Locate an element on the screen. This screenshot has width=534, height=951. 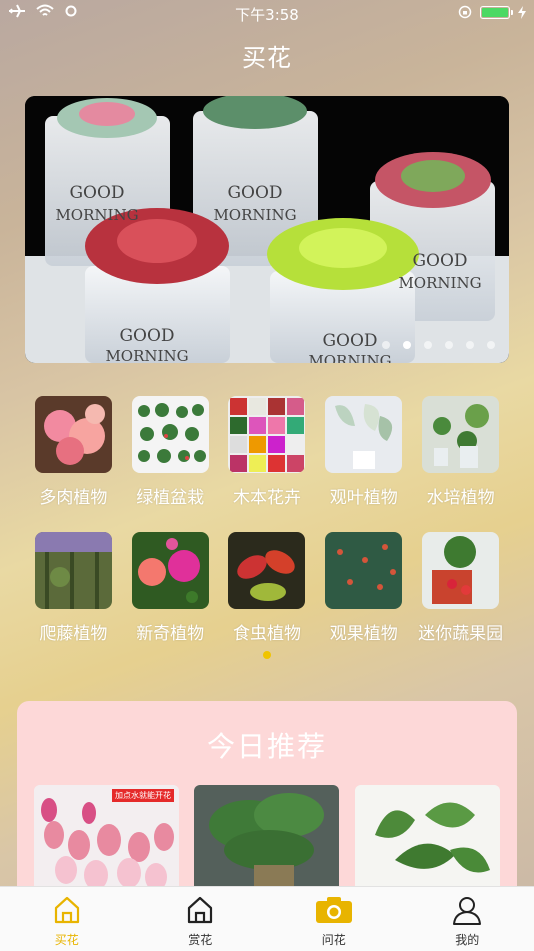
tab-bar: 买花 赏花 问花 我的 is located at coordinates (267, 918).